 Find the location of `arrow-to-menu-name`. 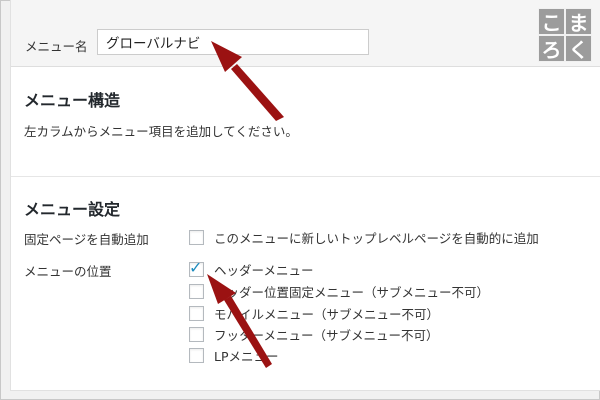

arrow-to-menu-name is located at coordinates (247, 81).